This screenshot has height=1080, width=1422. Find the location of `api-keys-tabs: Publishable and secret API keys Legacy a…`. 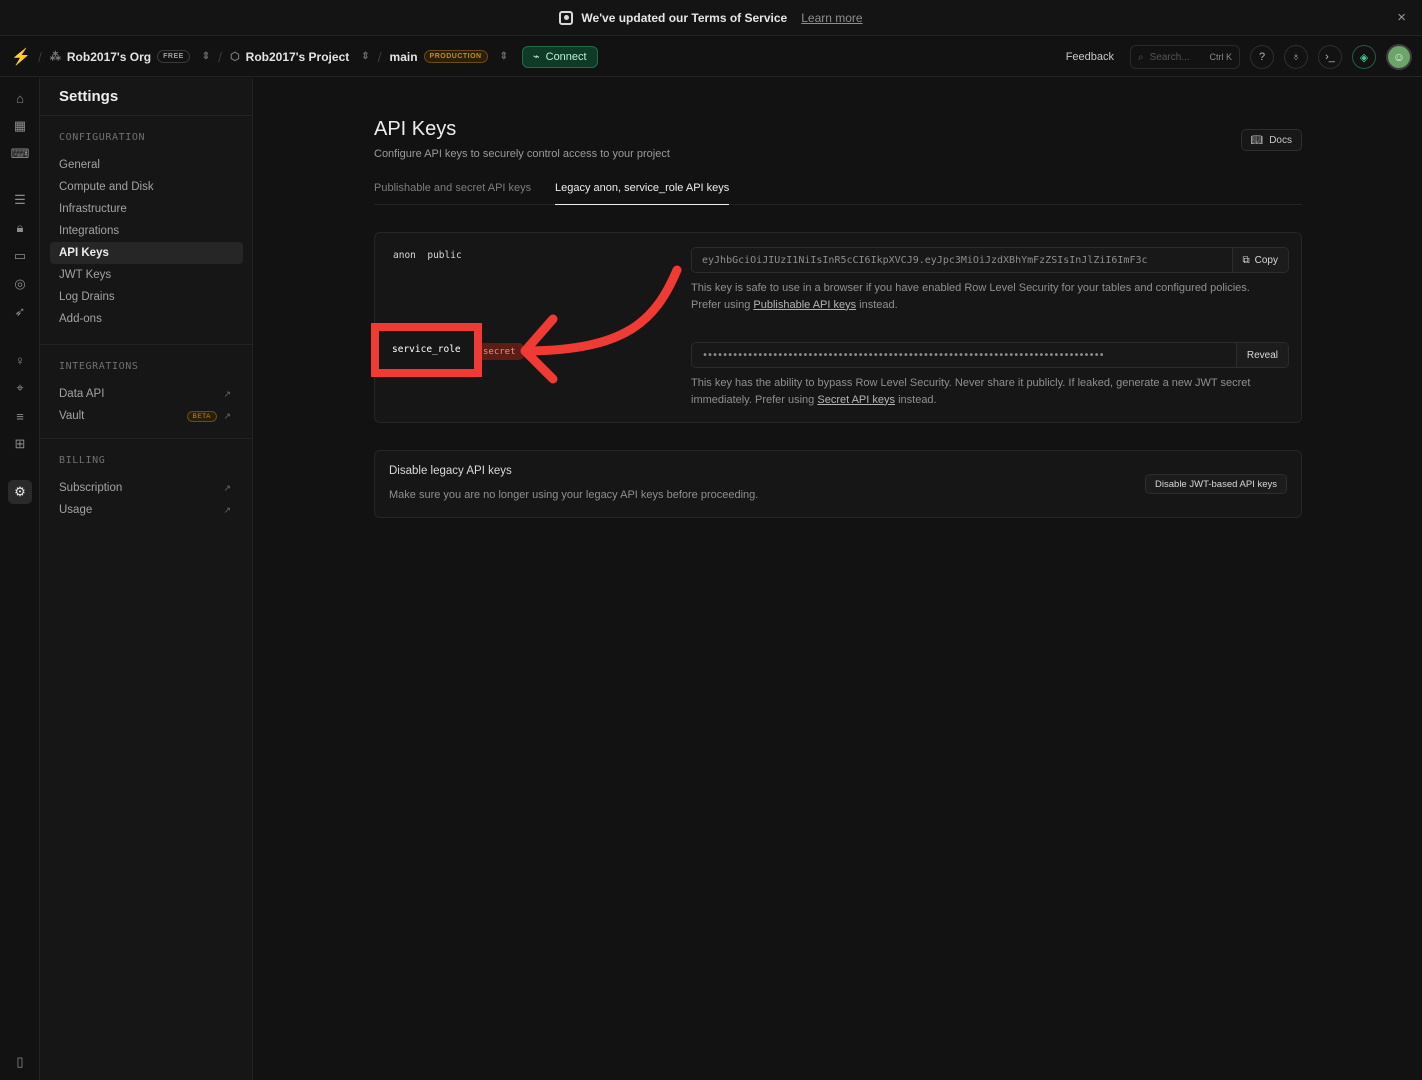

api-keys-tabs: Publishable and secret API keys Legacy a… is located at coordinates (838, 191).